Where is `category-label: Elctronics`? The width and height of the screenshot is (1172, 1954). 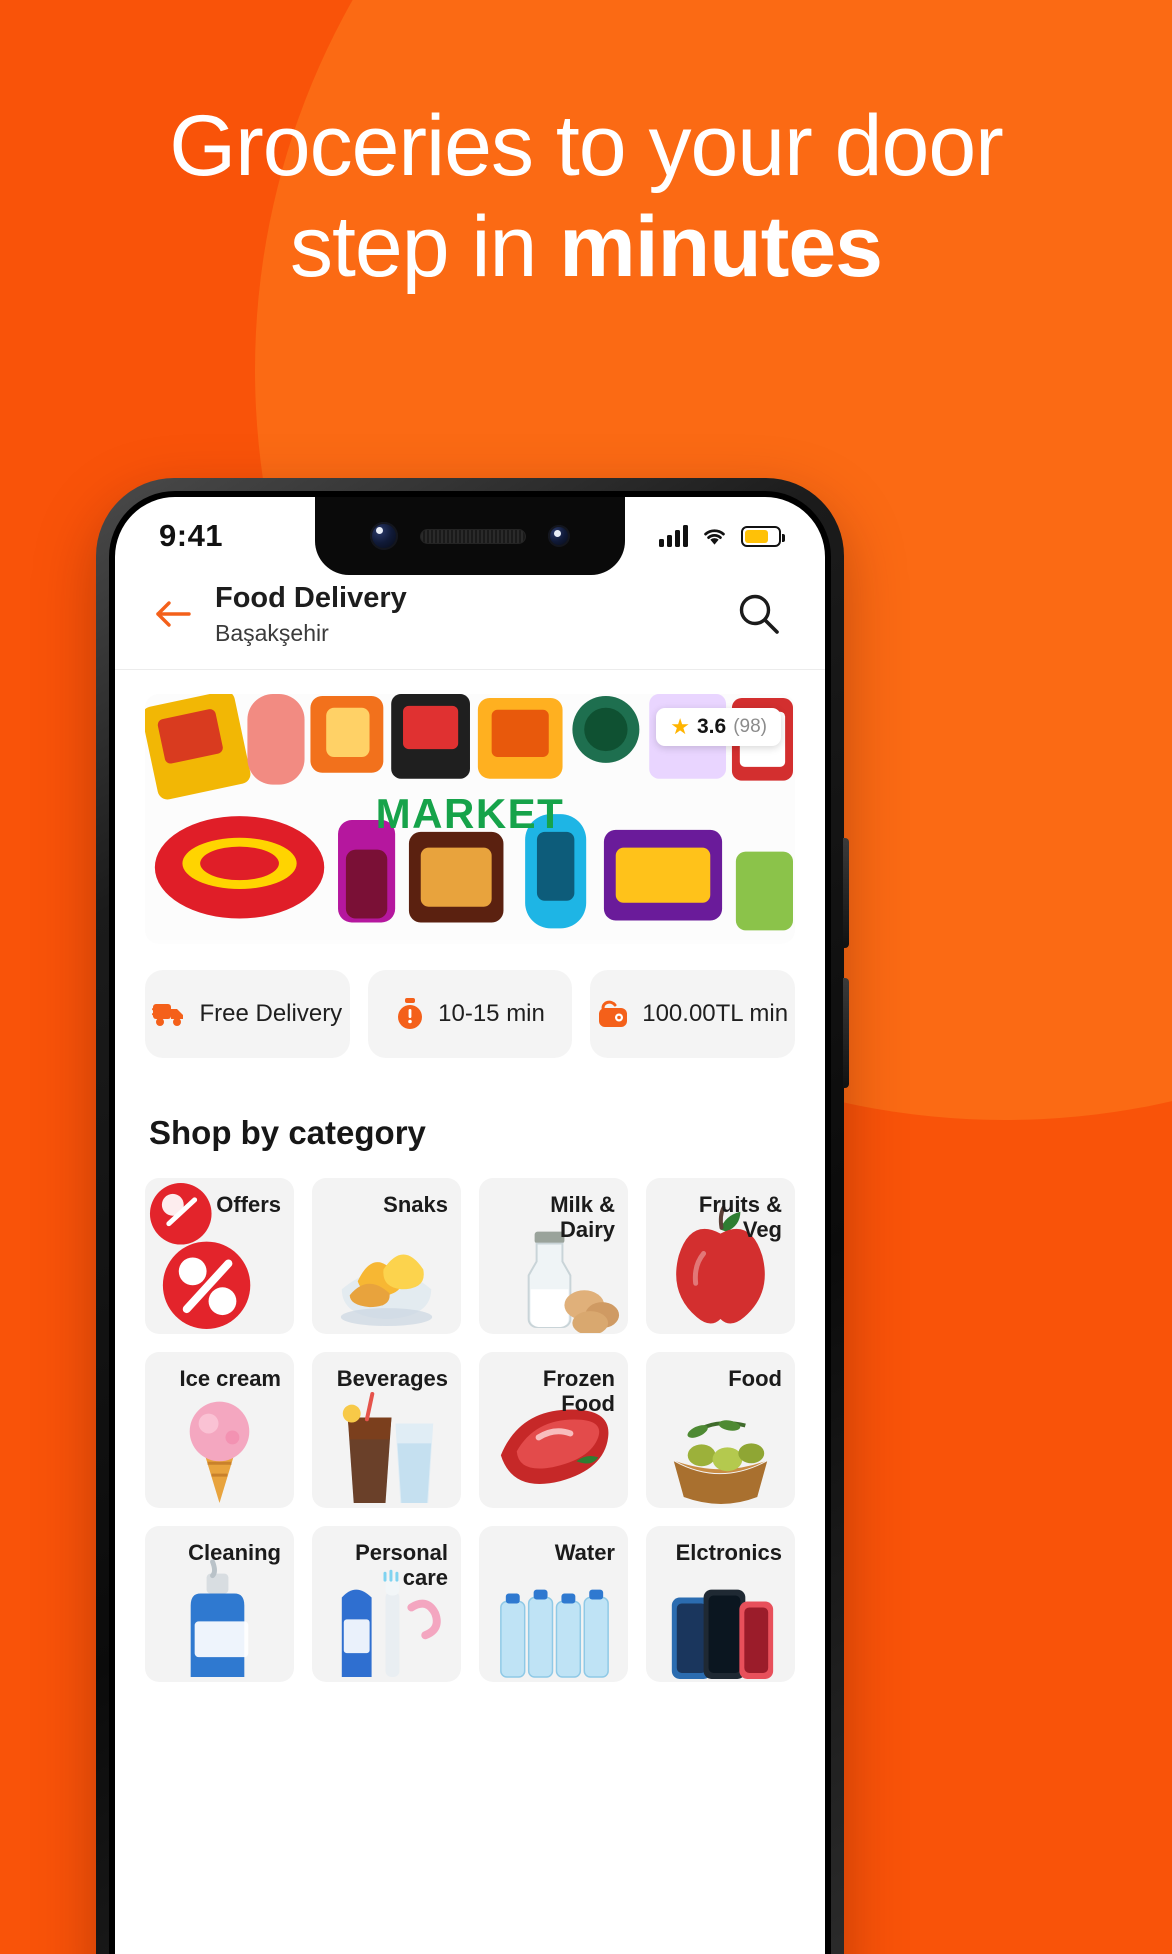
category-label: Elctronics is located at coordinates (728, 1552).